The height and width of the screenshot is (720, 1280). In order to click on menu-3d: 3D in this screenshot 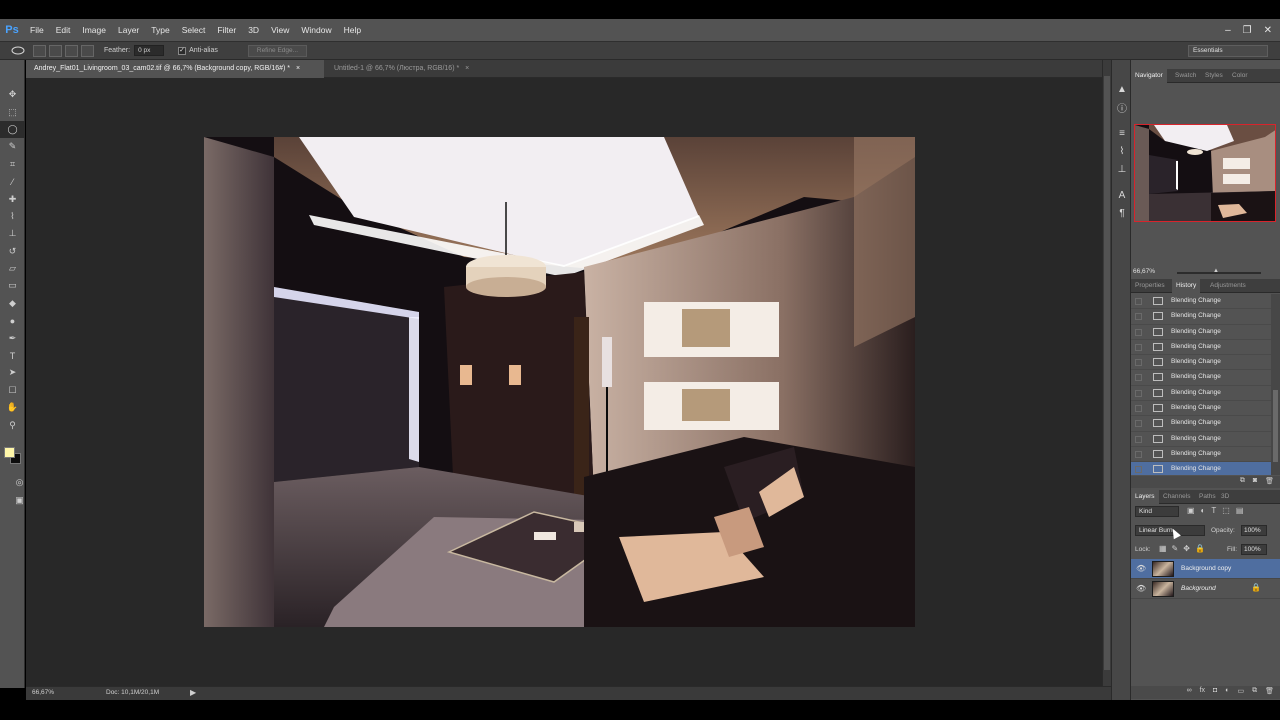, I will do `click(253, 30)`.